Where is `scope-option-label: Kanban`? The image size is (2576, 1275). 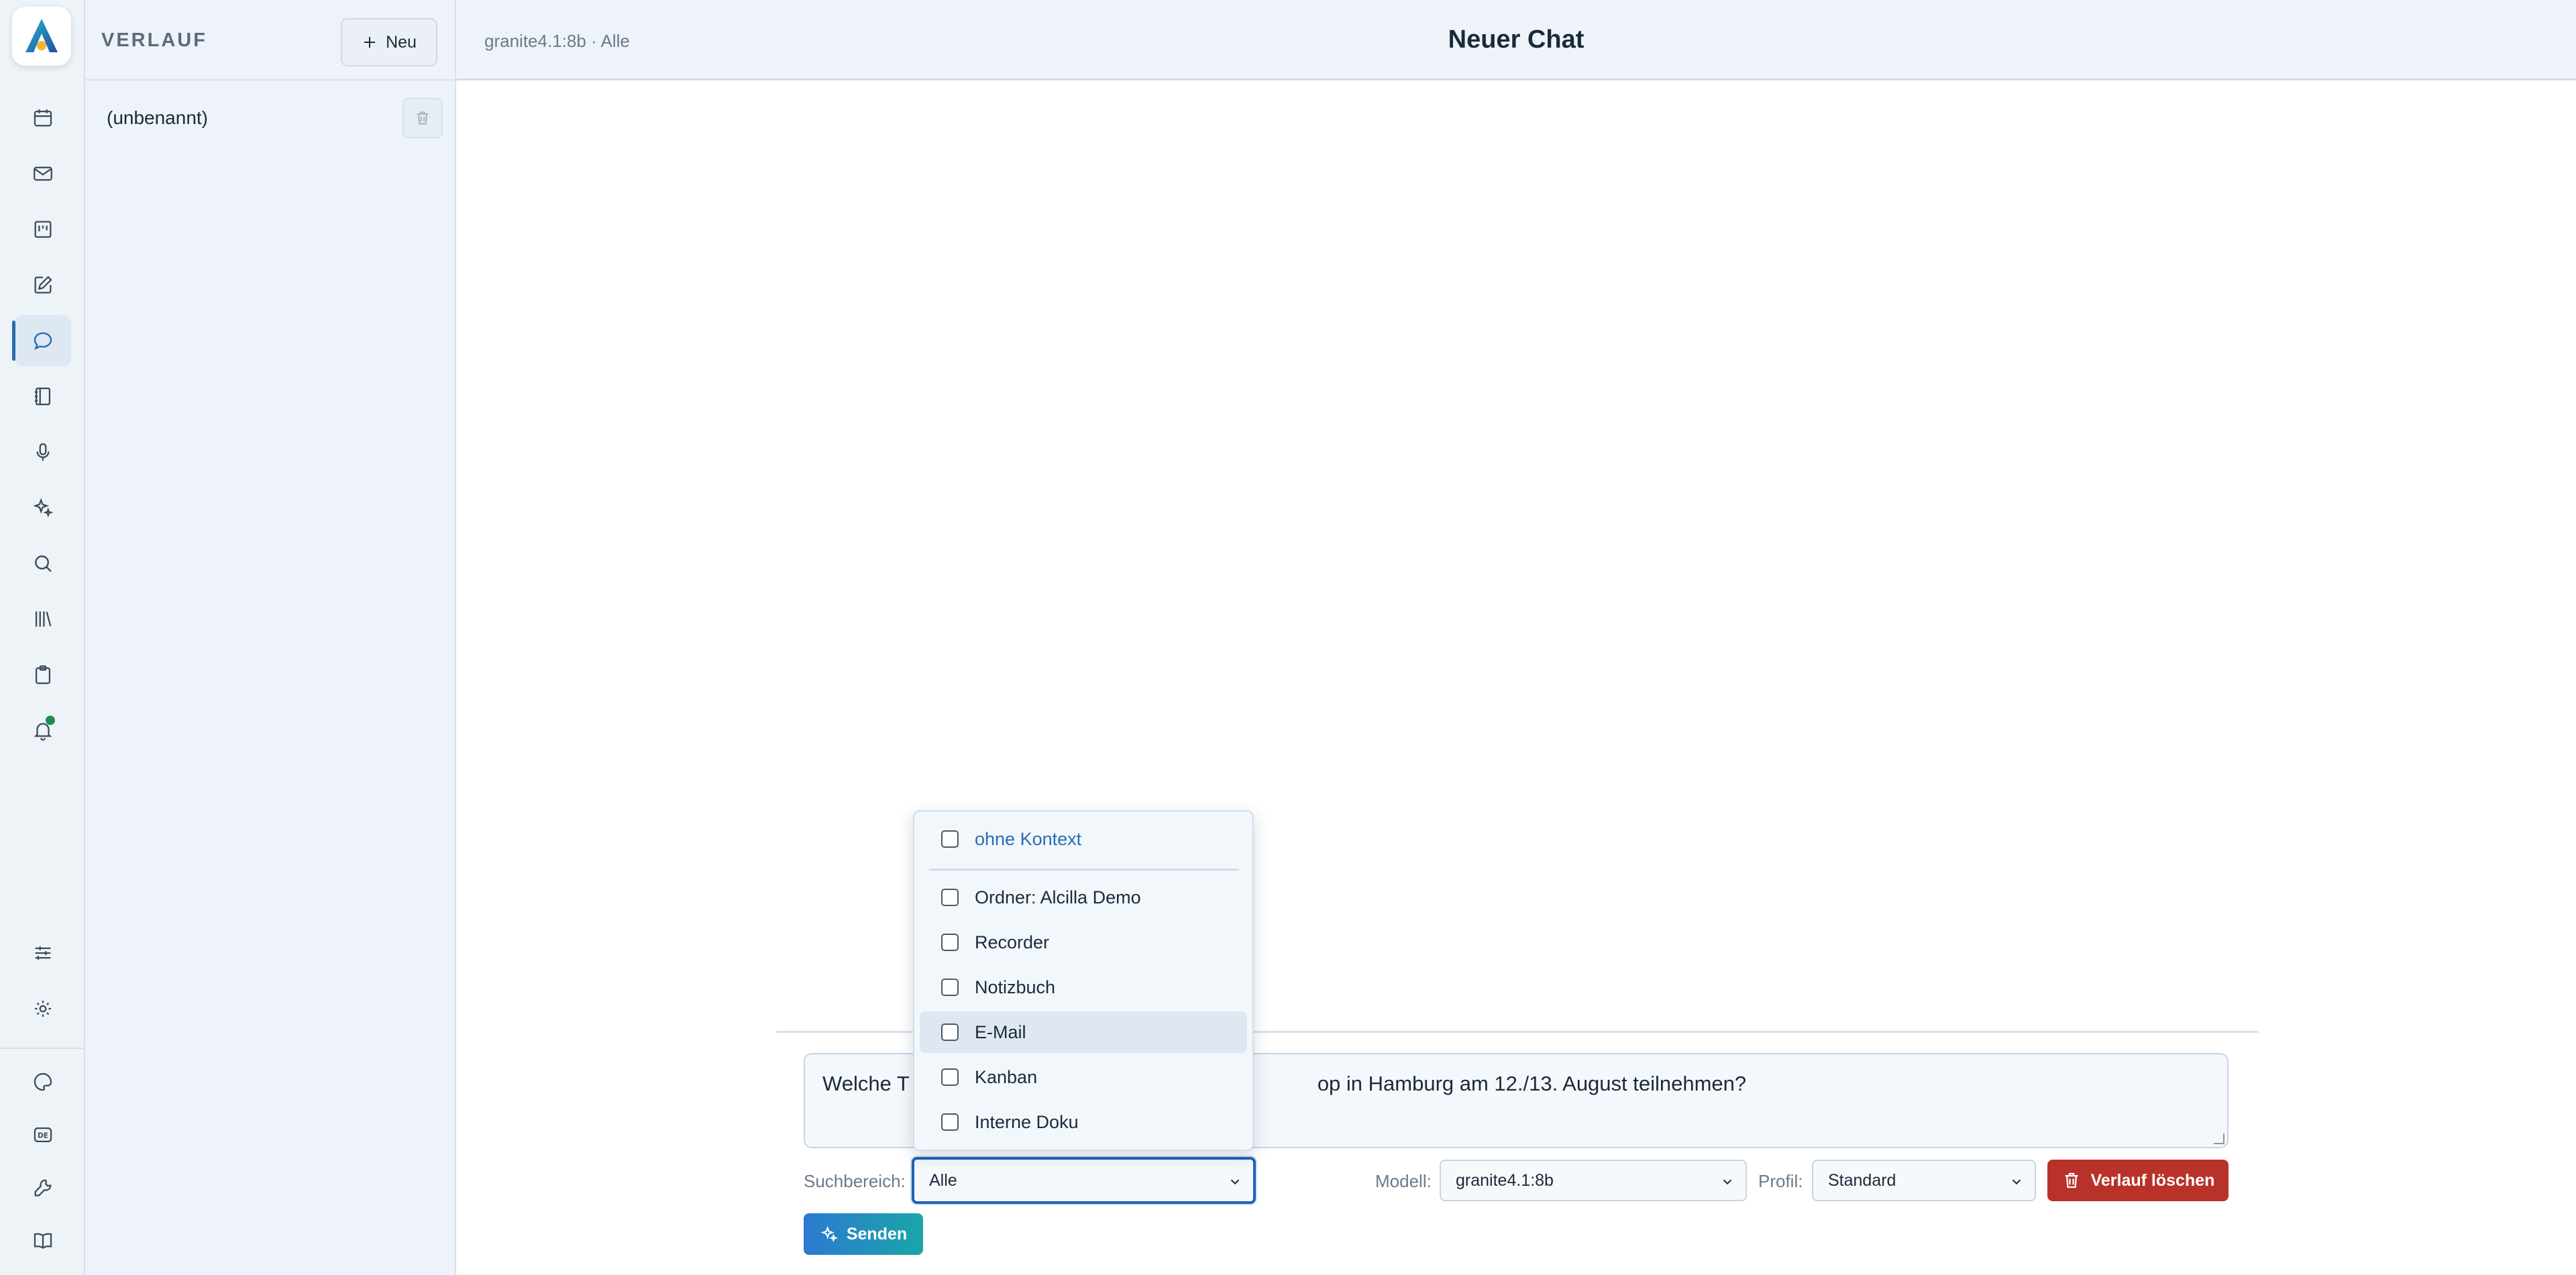 scope-option-label: Kanban is located at coordinates (1006, 1076).